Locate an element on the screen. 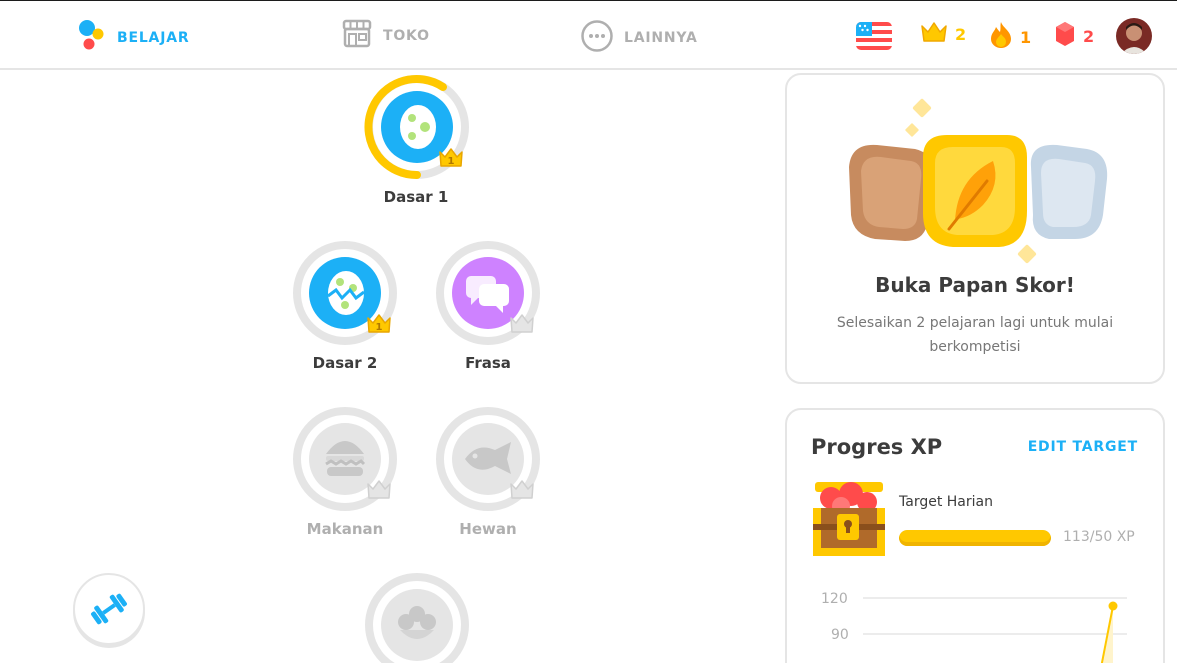 Image resolution: width=1177 pixels, height=663 pixels. skill-label-frasa: Frasa is located at coordinates (488, 363).